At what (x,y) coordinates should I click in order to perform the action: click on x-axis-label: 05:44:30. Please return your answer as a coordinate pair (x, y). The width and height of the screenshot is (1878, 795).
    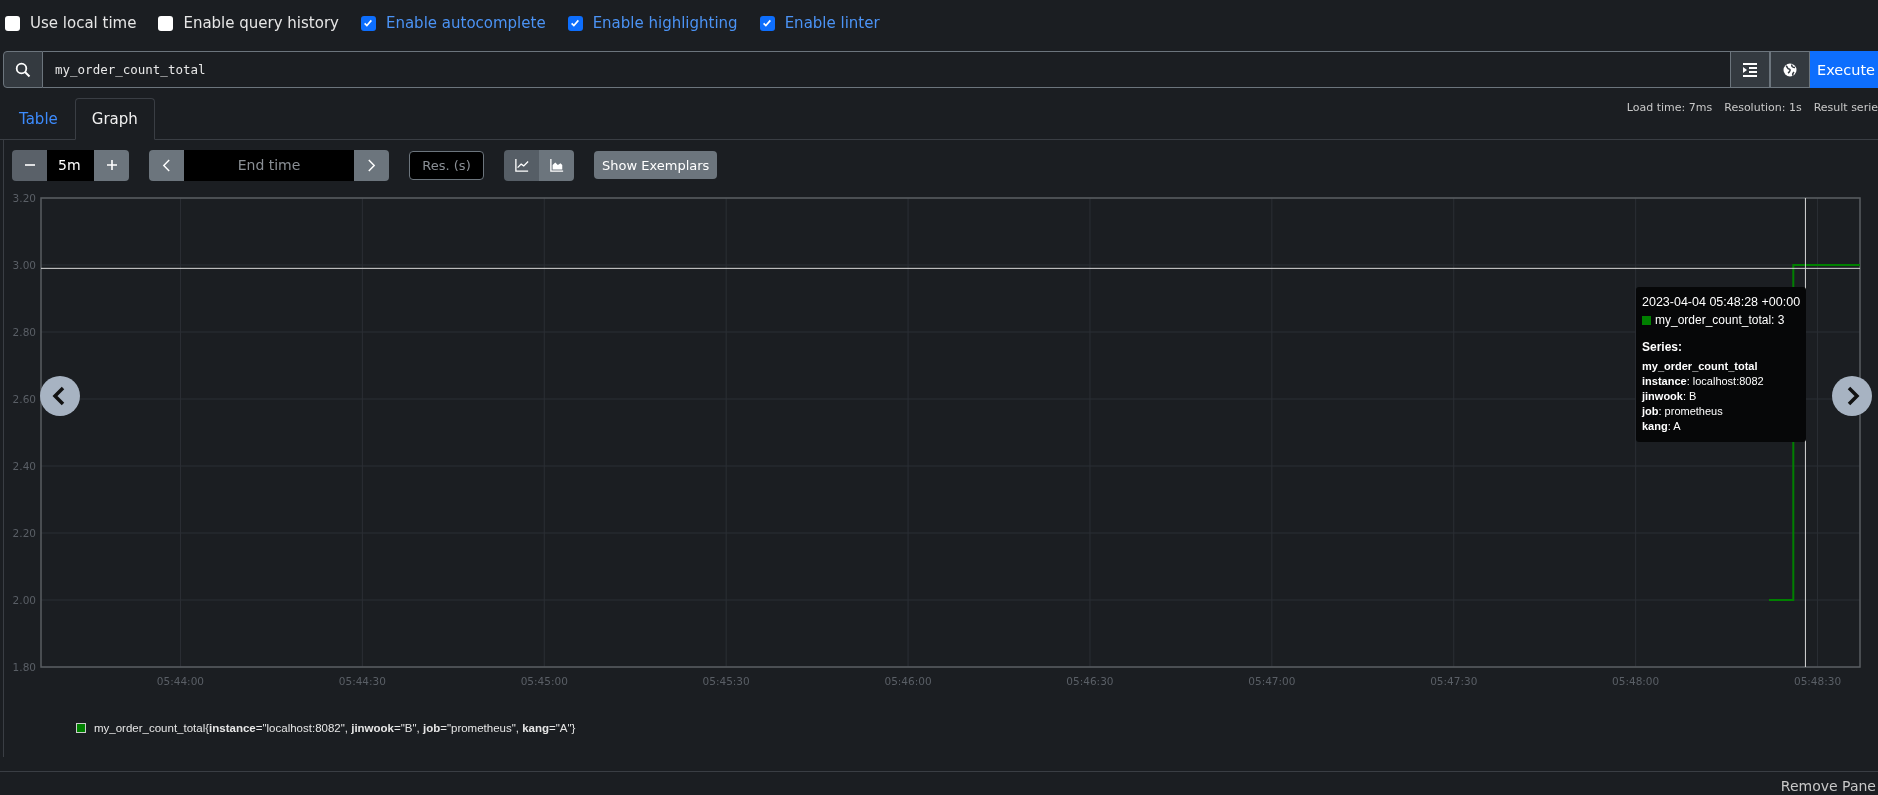
    Looking at the image, I should click on (362, 681).